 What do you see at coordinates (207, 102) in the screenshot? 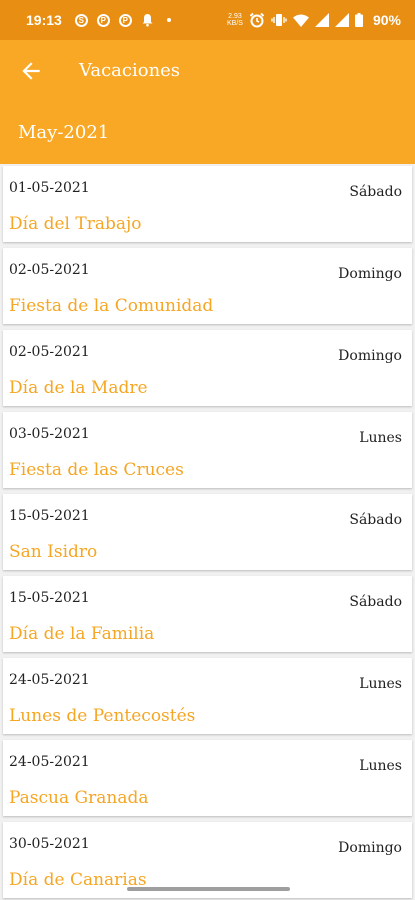
I see `app-bar: Vacaciones May-2021` at bounding box center [207, 102].